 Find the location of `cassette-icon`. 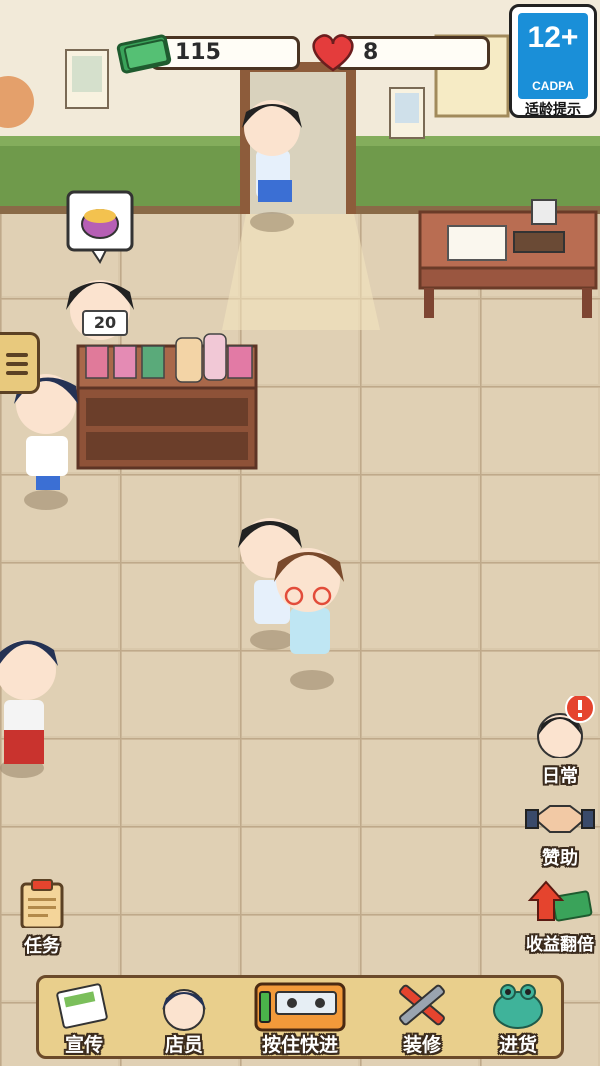

cassette-icon is located at coordinates (300, 1007).